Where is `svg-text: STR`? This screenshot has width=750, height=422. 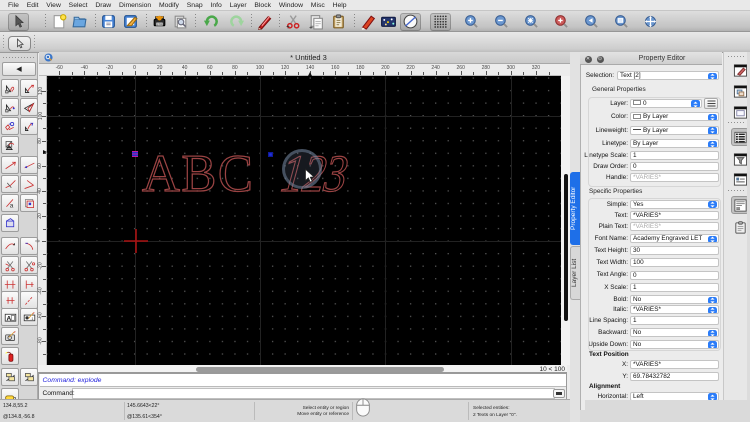
svg-text: STR is located at coordinates (159, 24).